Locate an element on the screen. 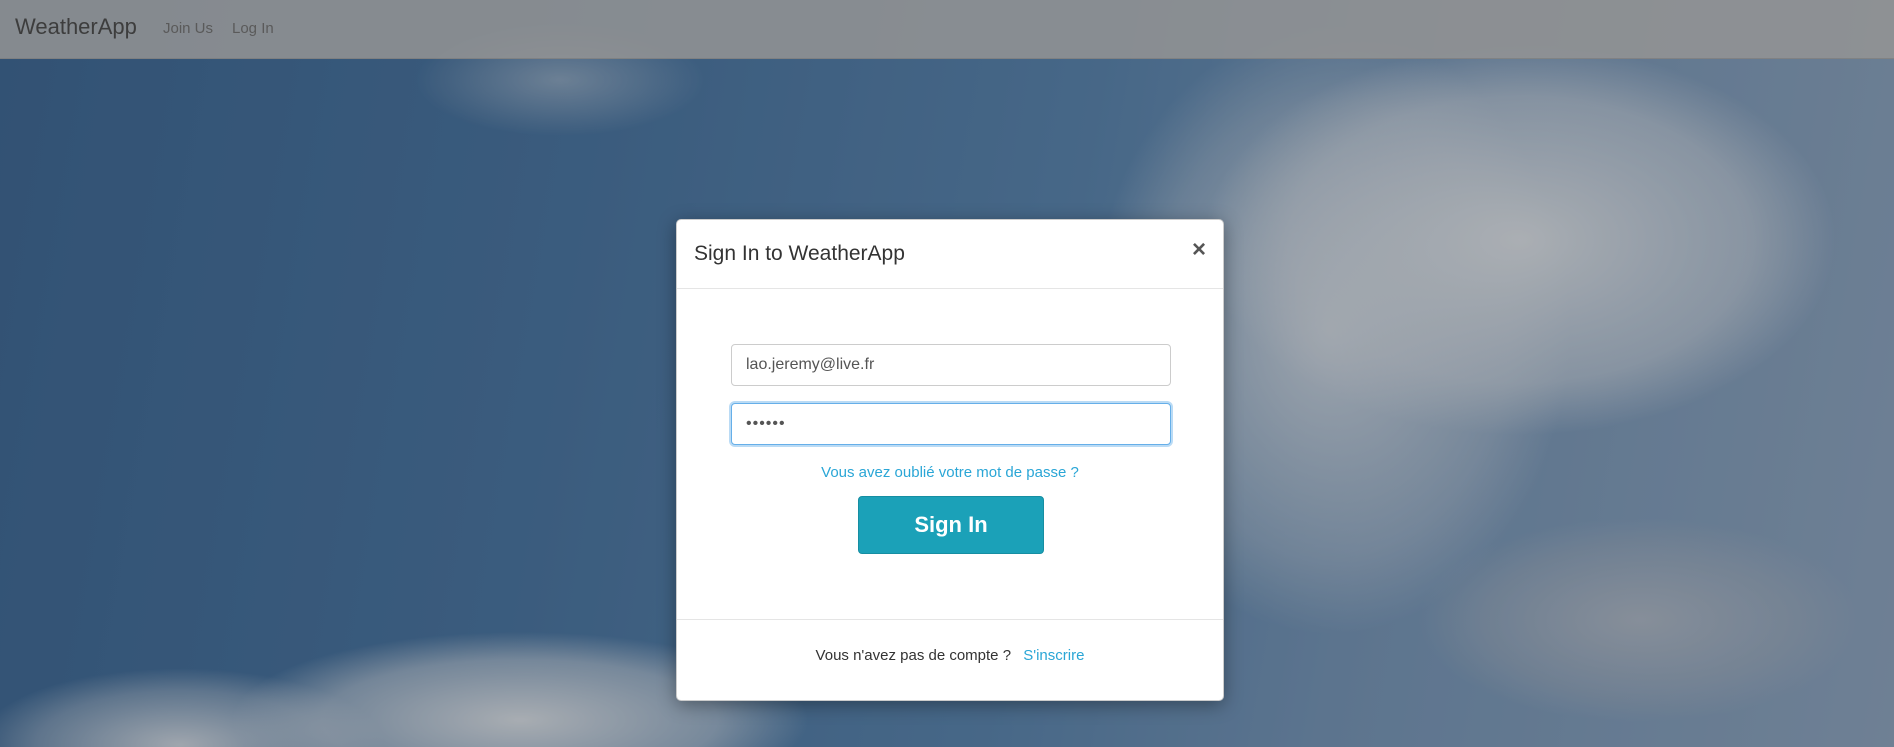  close-icon: × is located at coordinates (1199, 250).